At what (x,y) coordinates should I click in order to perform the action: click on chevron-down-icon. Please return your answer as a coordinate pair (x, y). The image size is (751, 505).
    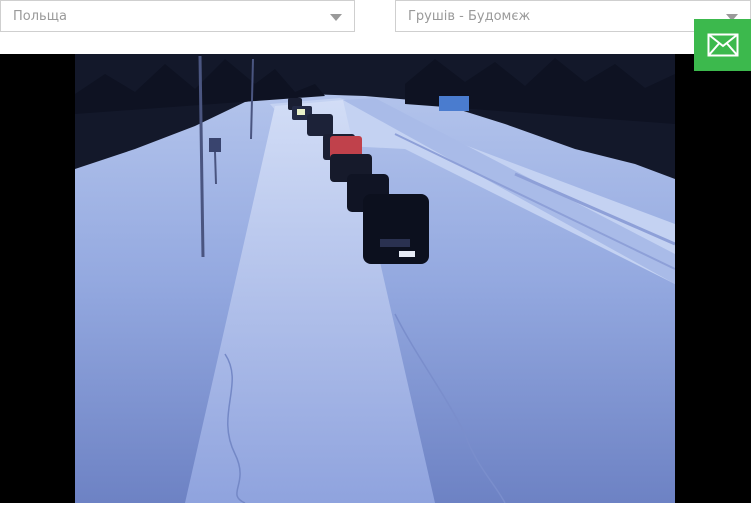
    Looking at the image, I should click on (336, 17).